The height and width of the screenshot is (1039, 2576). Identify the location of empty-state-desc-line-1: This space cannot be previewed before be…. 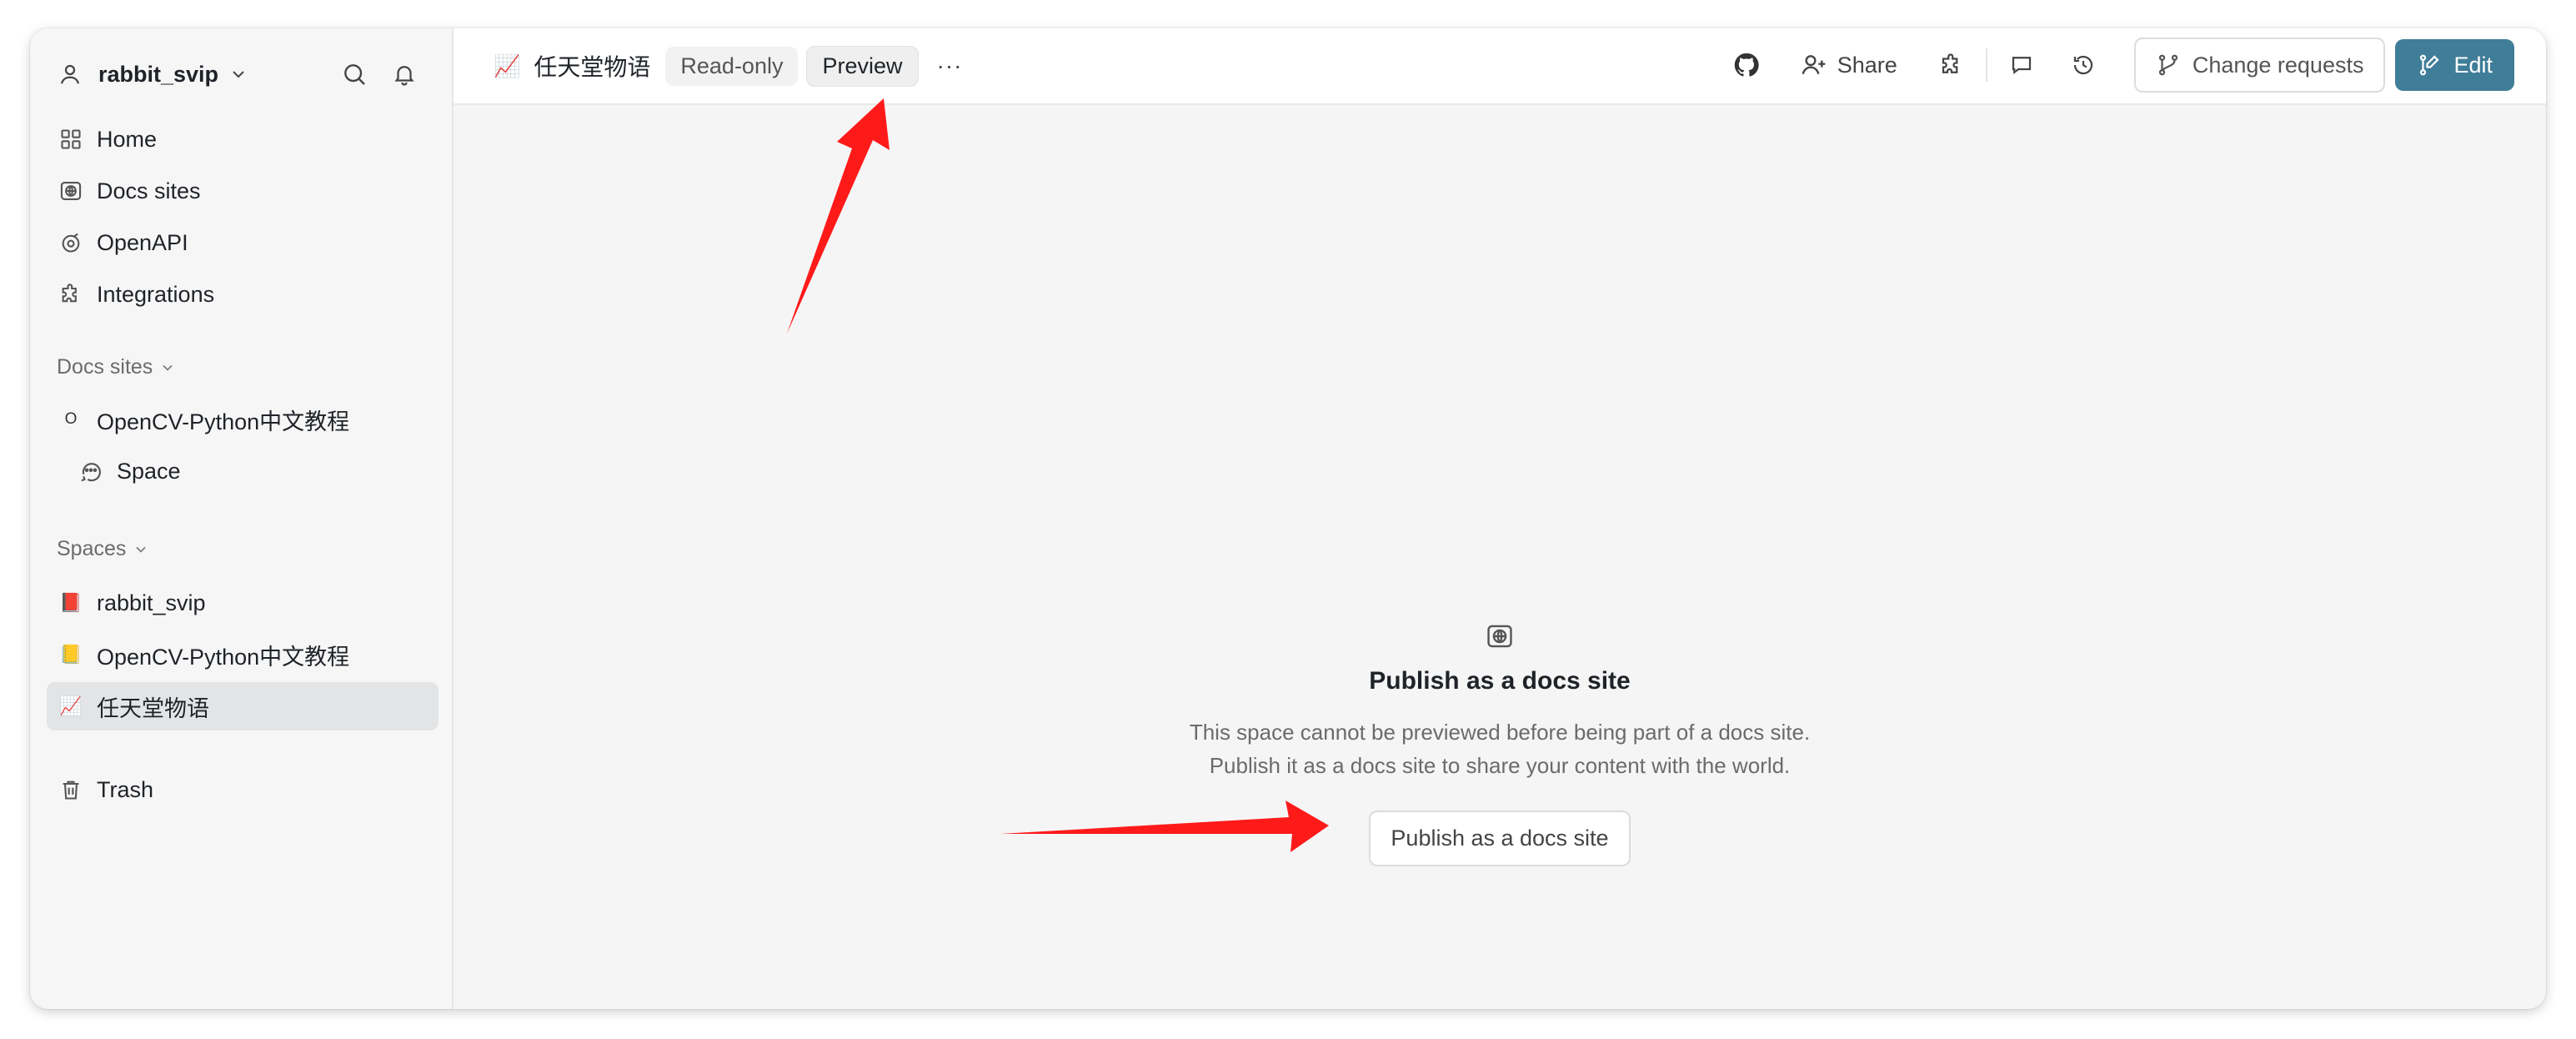
(1500, 732).